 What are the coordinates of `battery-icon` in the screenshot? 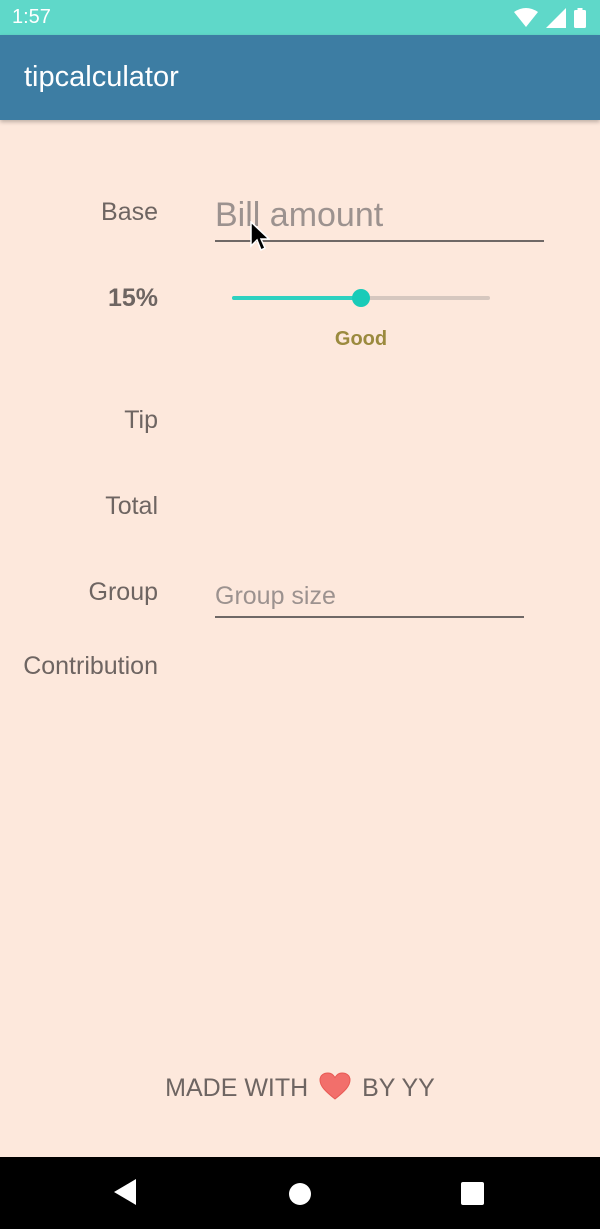 It's located at (580, 18).